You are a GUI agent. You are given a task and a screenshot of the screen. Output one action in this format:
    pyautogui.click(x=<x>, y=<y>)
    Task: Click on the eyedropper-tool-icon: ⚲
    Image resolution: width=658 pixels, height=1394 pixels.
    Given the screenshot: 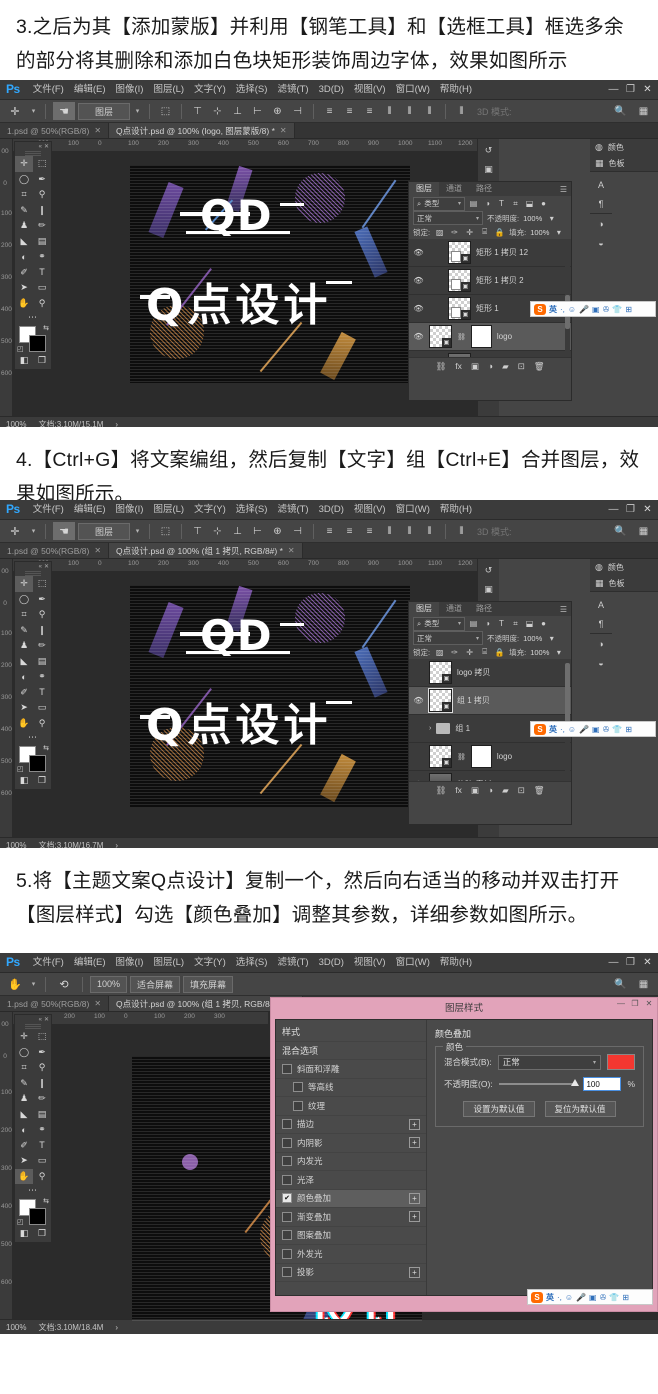 What is the action you would take?
    pyautogui.click(x=42, y=195)
    